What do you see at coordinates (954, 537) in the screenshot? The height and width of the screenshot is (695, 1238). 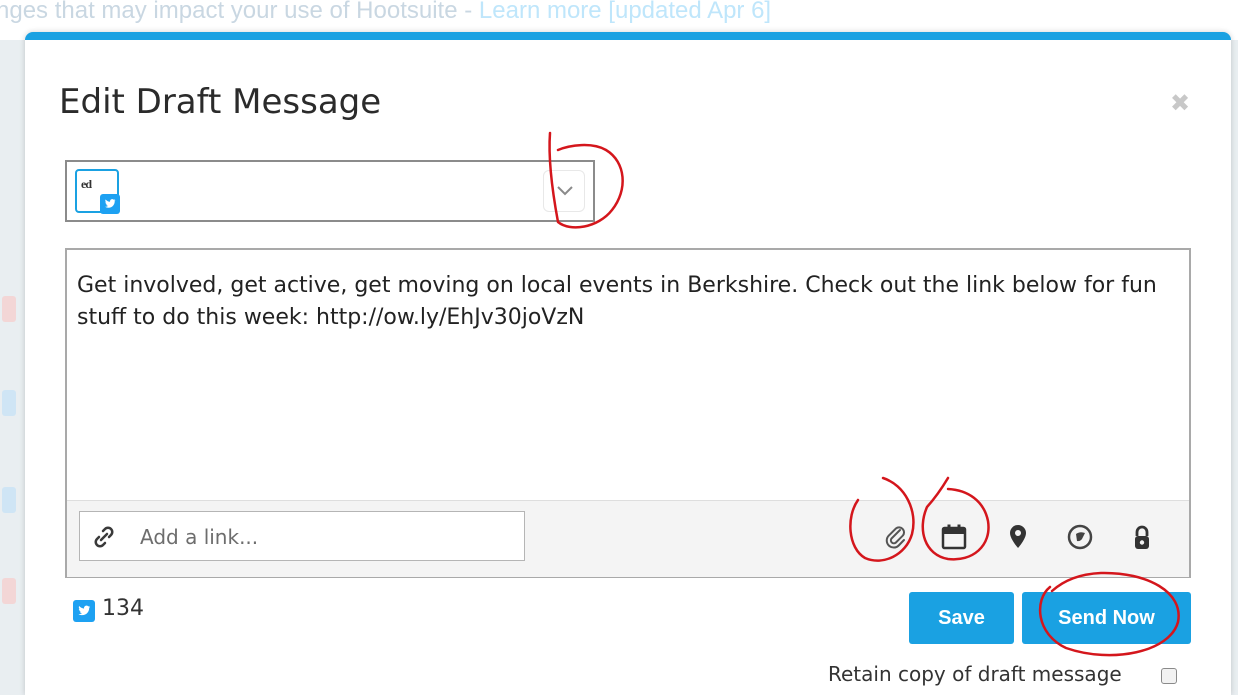 I see `calendar-icon` at bounding box center [954, 537].